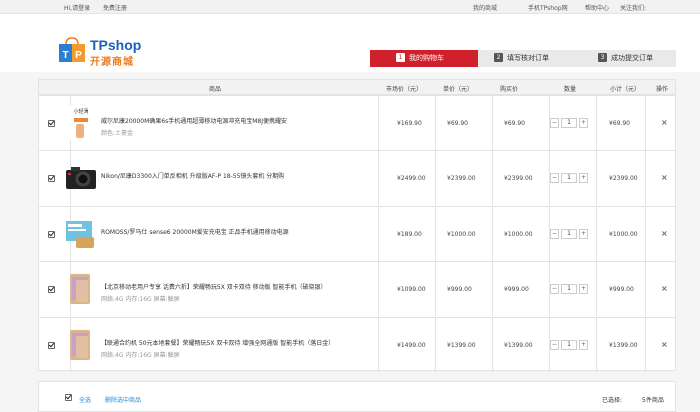 The height and width of the screenshot is (412, 700). I want to click on step-label: 成功提交订单, so click(632, 58).